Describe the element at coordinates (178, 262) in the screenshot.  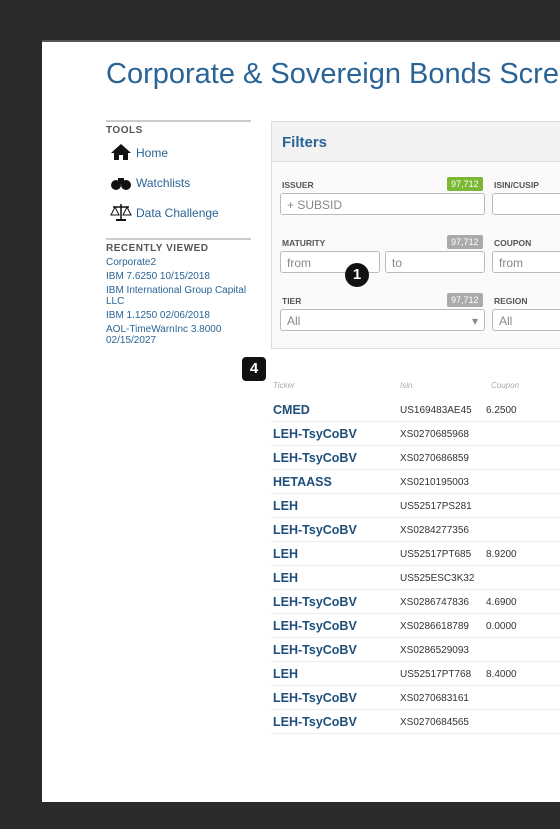
I see `recent-item: Corporate2` at that location.